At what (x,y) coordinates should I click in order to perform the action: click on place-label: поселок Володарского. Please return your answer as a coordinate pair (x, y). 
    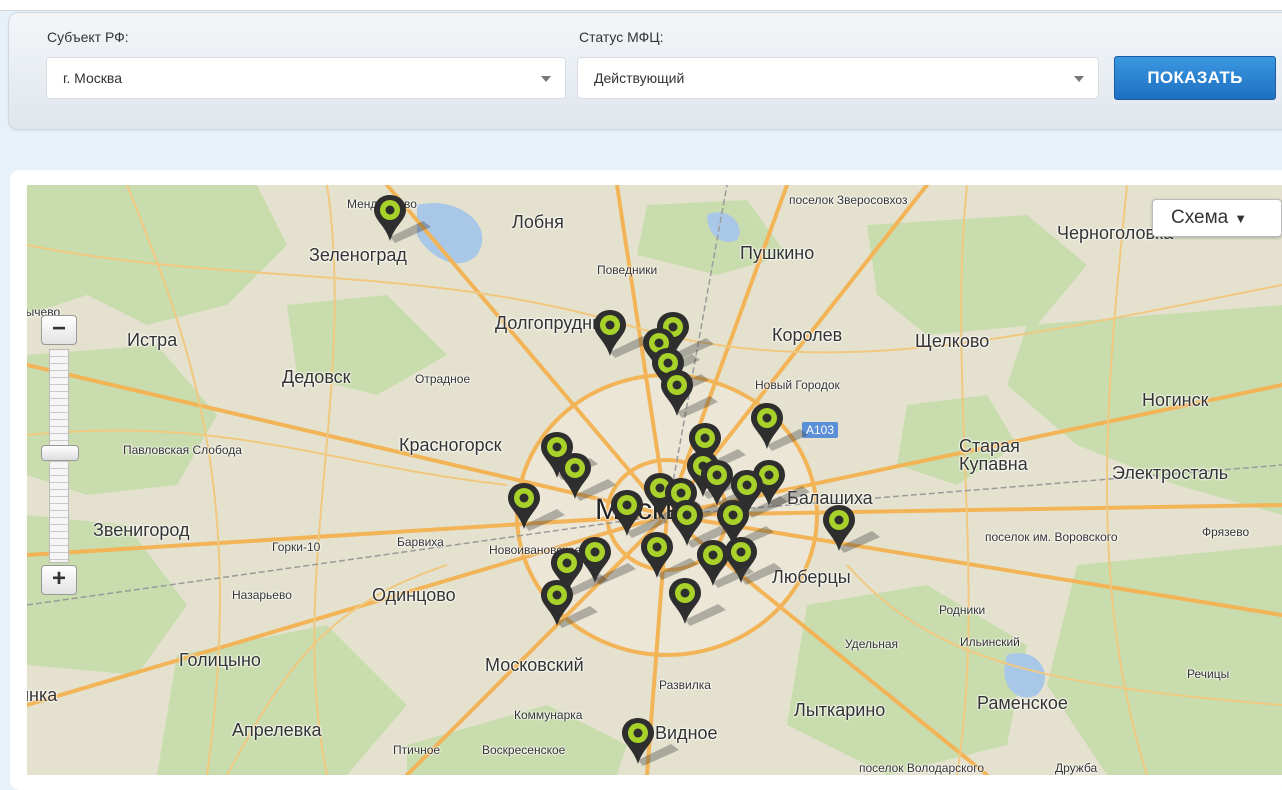
    Looking at the image, I should click on (921, 768).